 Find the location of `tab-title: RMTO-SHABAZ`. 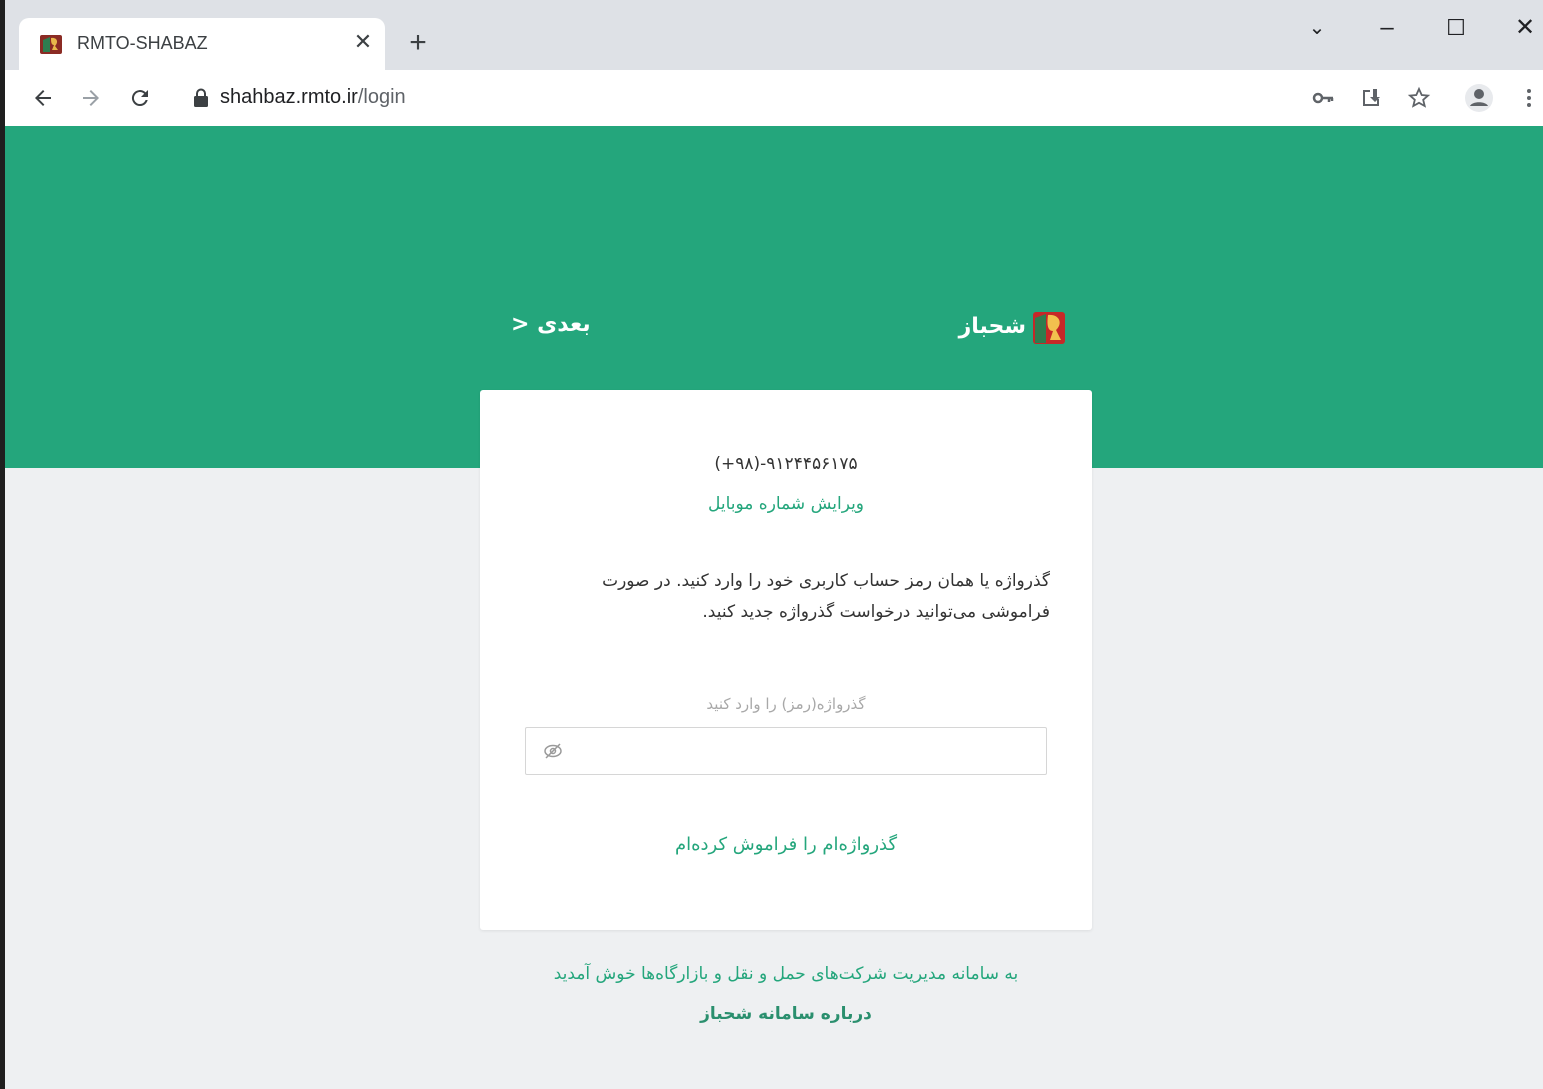

tab-title: RMTO-SHABAZ is located at coordinates (142, 43).